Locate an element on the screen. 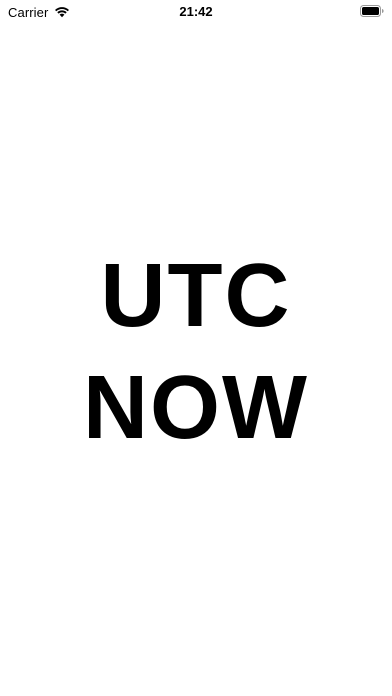 The width and height of the screenshot is (392, 696). battery-icon is located at coordinates (372, 11).